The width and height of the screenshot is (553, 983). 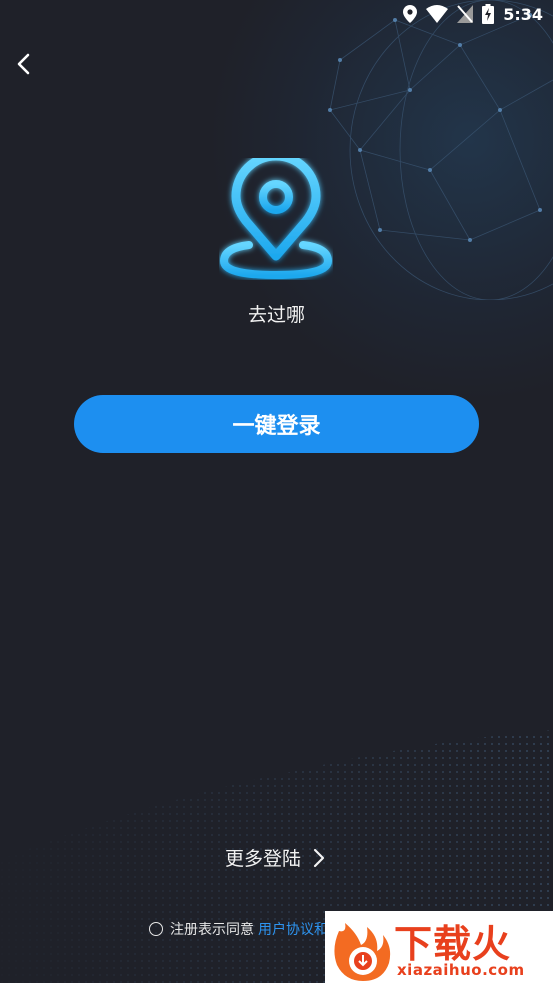 I want to click on watermark-text: 下载火, so click(x=453, y=944).